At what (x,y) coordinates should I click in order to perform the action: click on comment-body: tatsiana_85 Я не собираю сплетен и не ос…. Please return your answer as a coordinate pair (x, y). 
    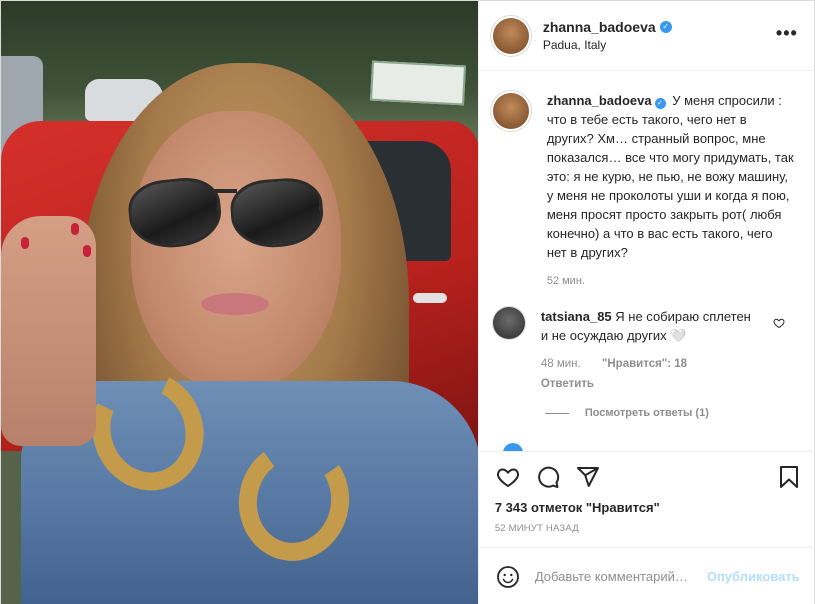
    Looking at the image, I should click on (651, 350).